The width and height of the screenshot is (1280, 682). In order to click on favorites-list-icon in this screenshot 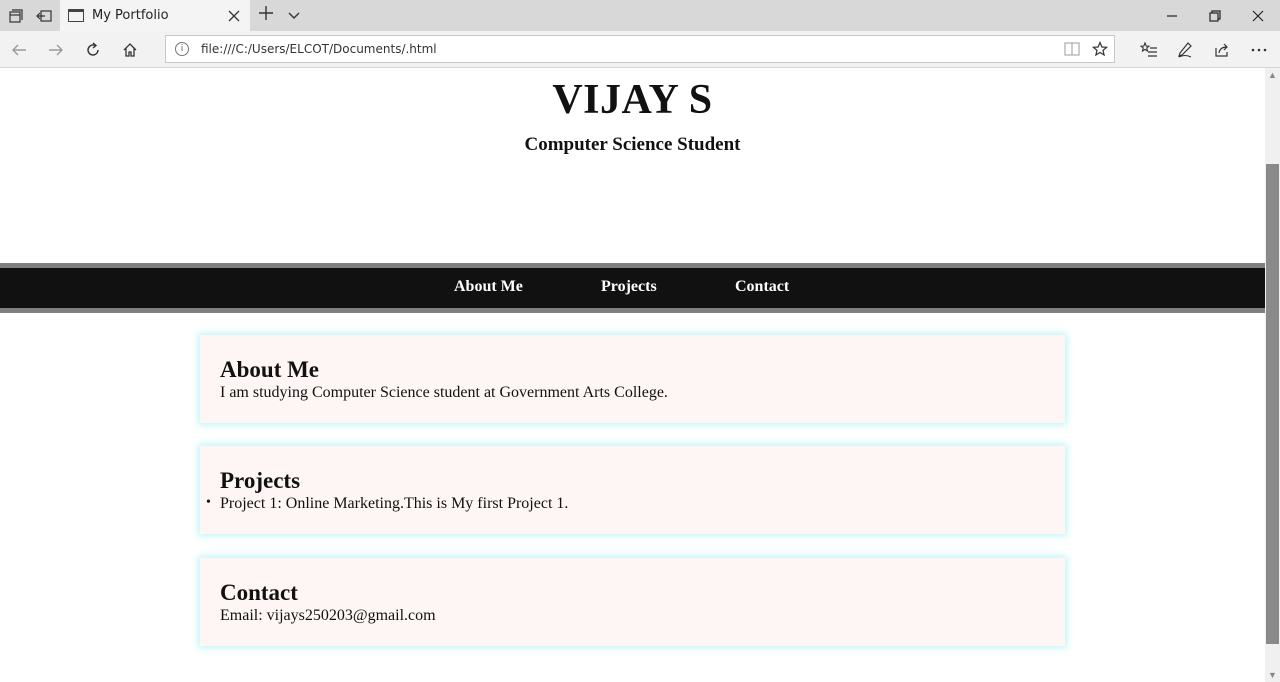, I will do `click(1149, 50)`.